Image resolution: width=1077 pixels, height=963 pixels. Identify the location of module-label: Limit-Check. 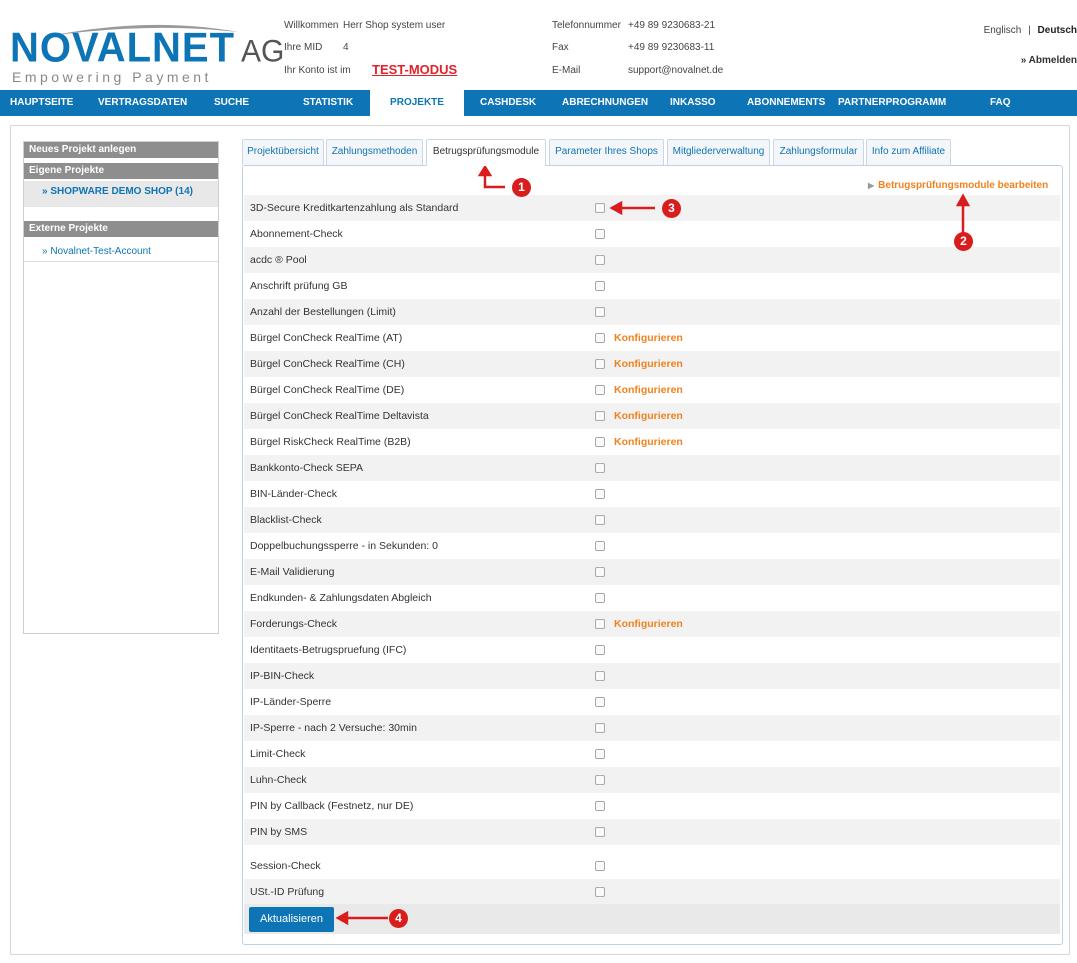
(278, 754).